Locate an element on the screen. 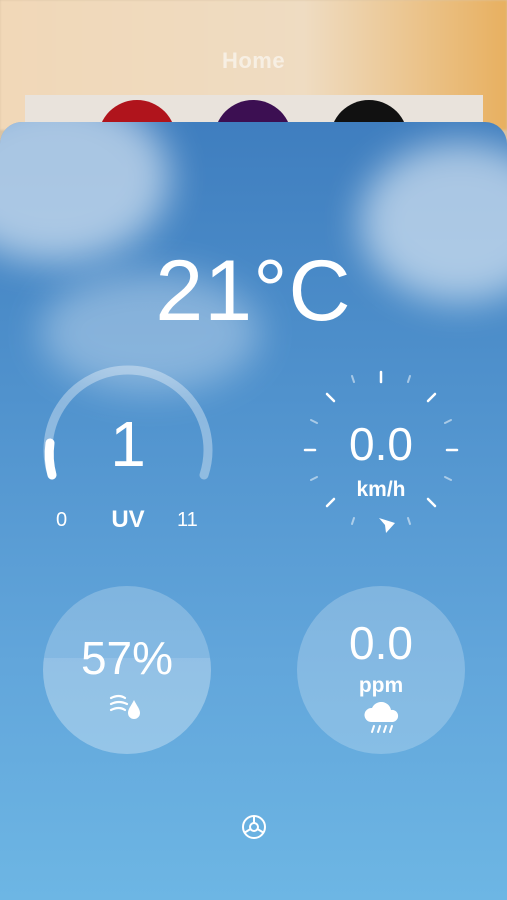 The width and height of the screenshot is (507, 900). wind-compass: 0.0 km/h is located at coordinates (381, 452).